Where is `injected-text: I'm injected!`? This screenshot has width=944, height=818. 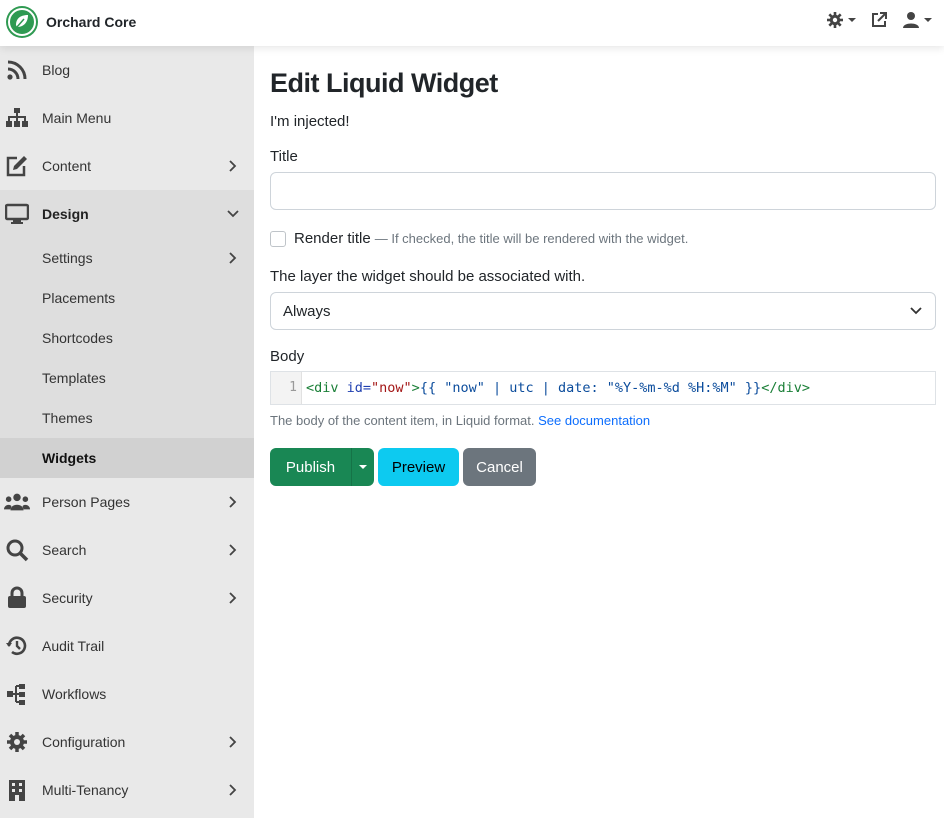
injected-text: I'm injected! is located at coordinates (310, 121).